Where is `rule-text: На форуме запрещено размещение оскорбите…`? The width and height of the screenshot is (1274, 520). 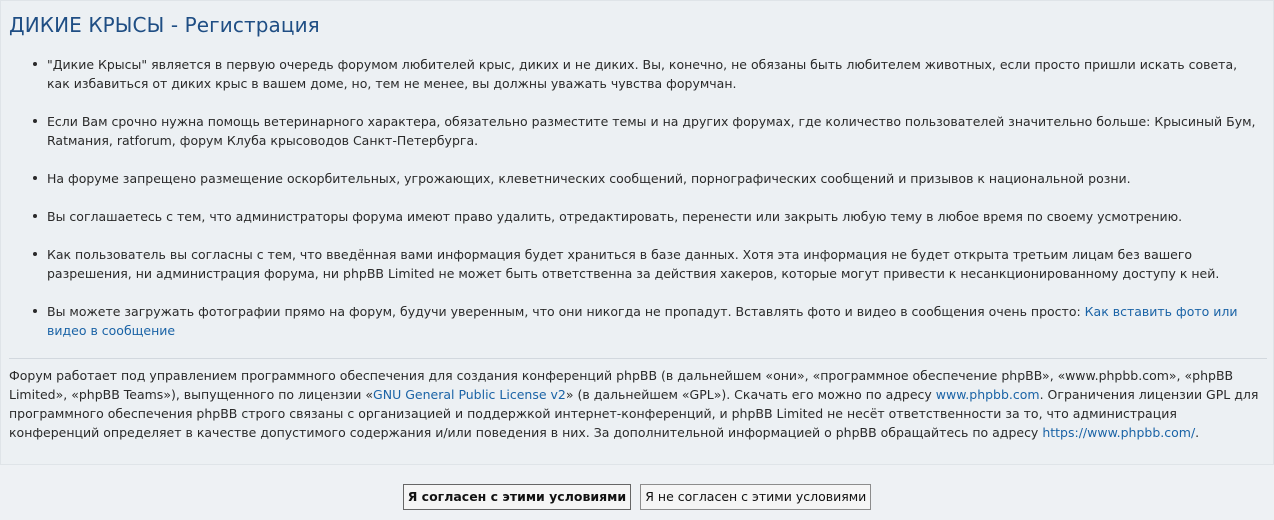 rule-text: На форуме запрещено размещение оскорбите… is located at coordinates (589, 178).